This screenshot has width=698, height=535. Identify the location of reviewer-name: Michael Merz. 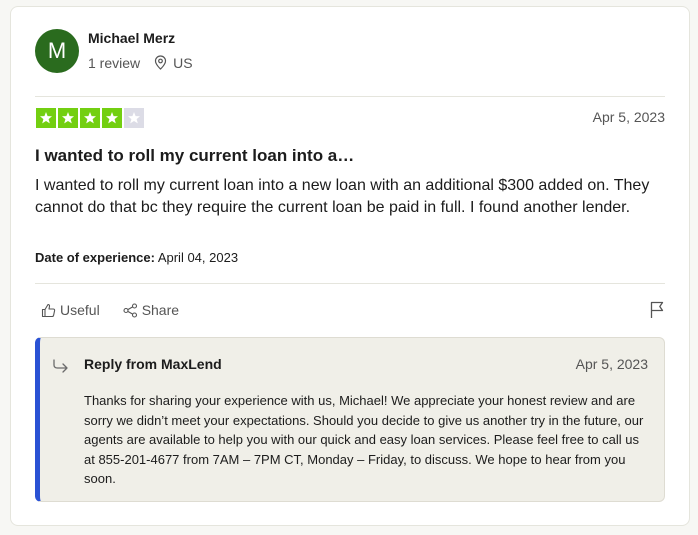
(140, 38).